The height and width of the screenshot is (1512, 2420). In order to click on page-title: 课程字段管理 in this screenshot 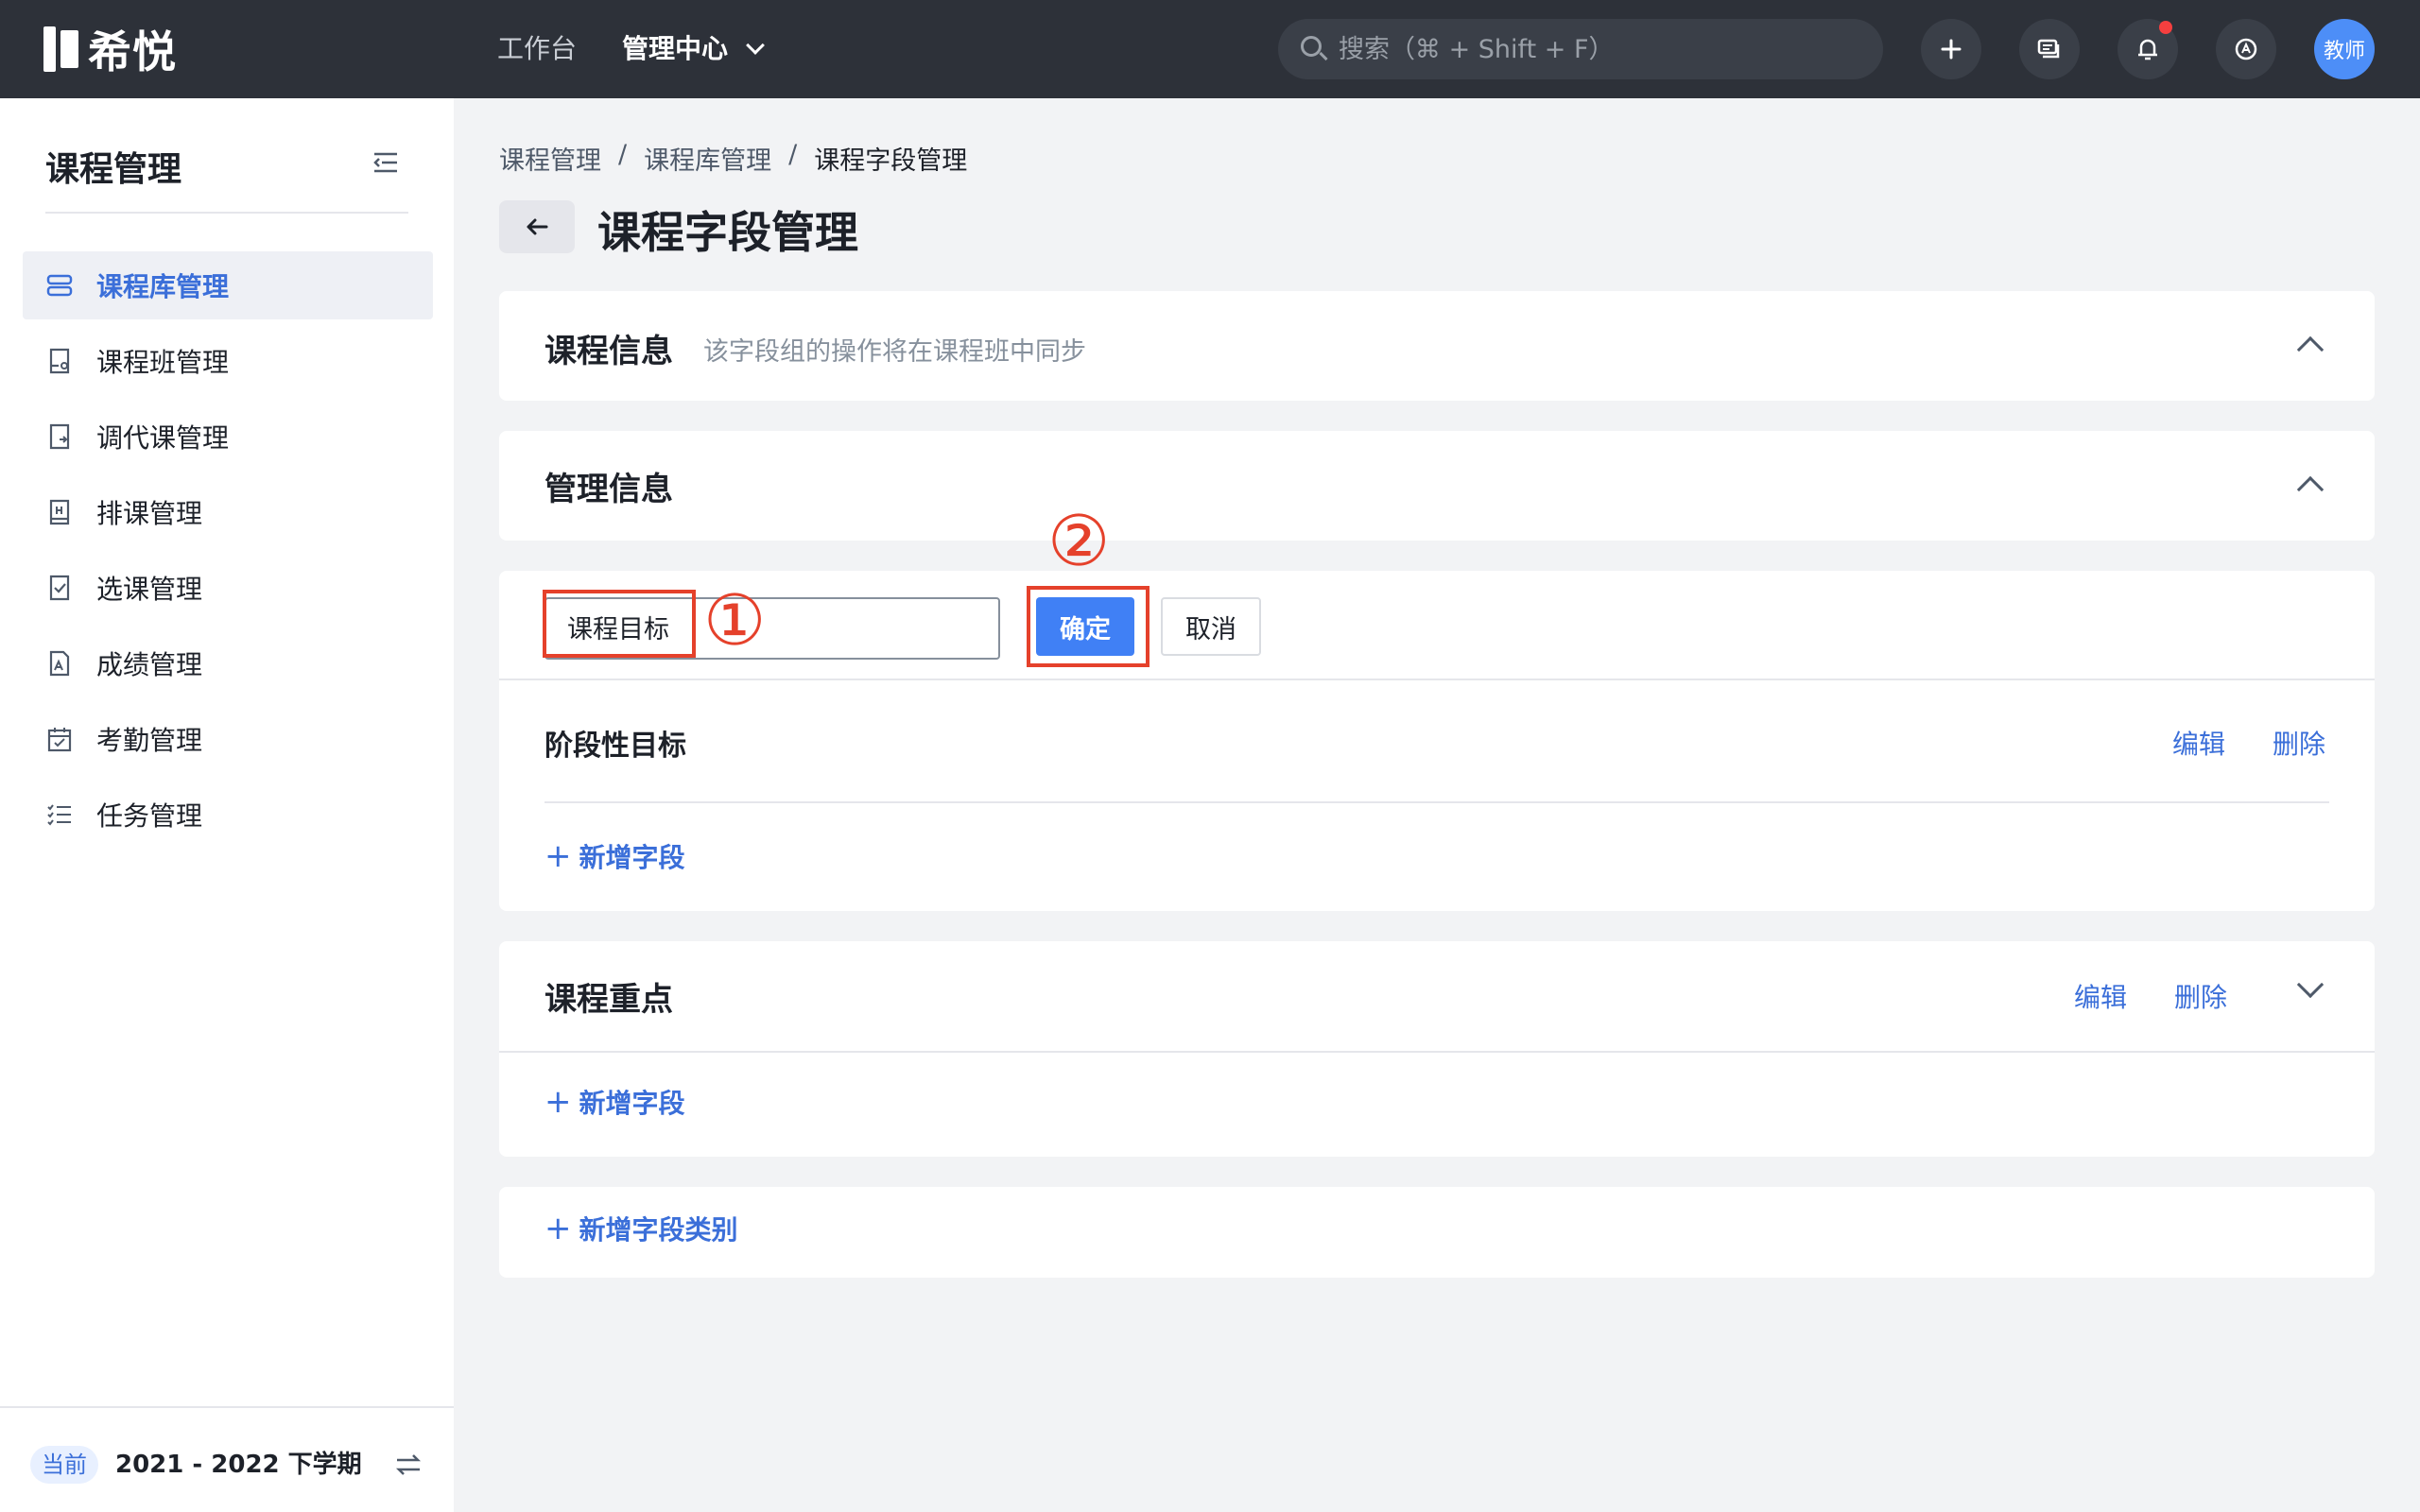, I will do `click(728, 232)`.